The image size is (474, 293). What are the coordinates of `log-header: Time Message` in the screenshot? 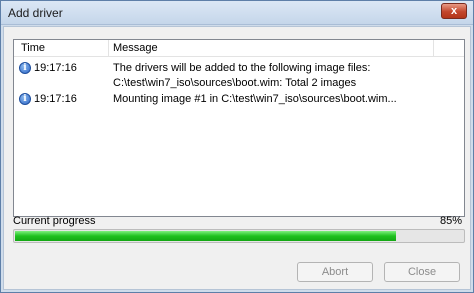 It's located at (239, 48).